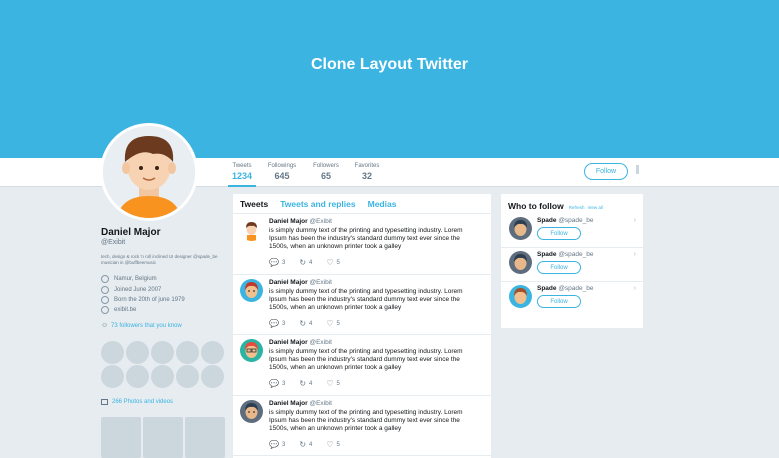 The height and width of the screenshot is (458, 779). I want to click on stat-favorites: Favorites 32, so click(367, 175).